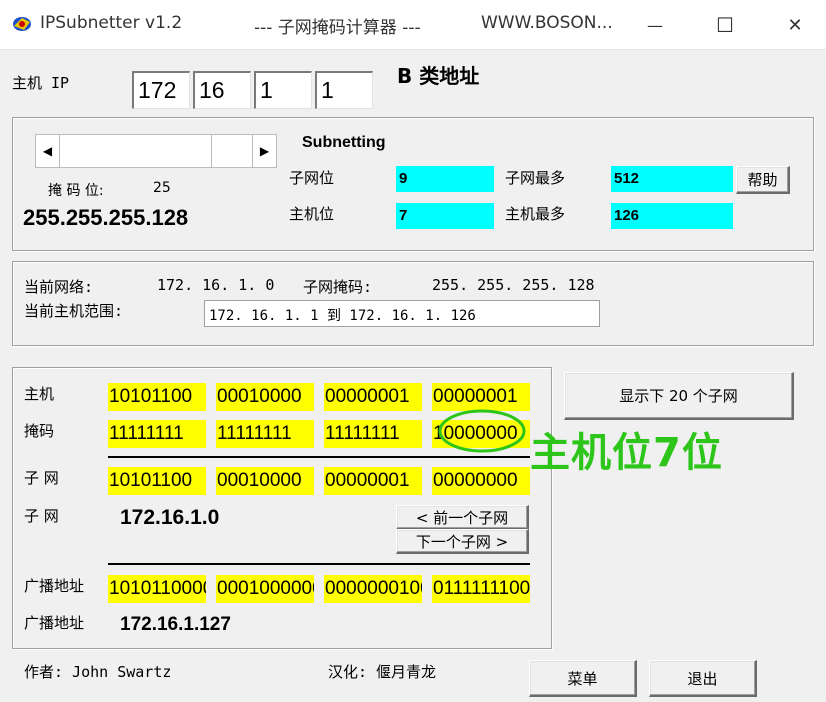  I want to click on app-icon, so click(22, 24).